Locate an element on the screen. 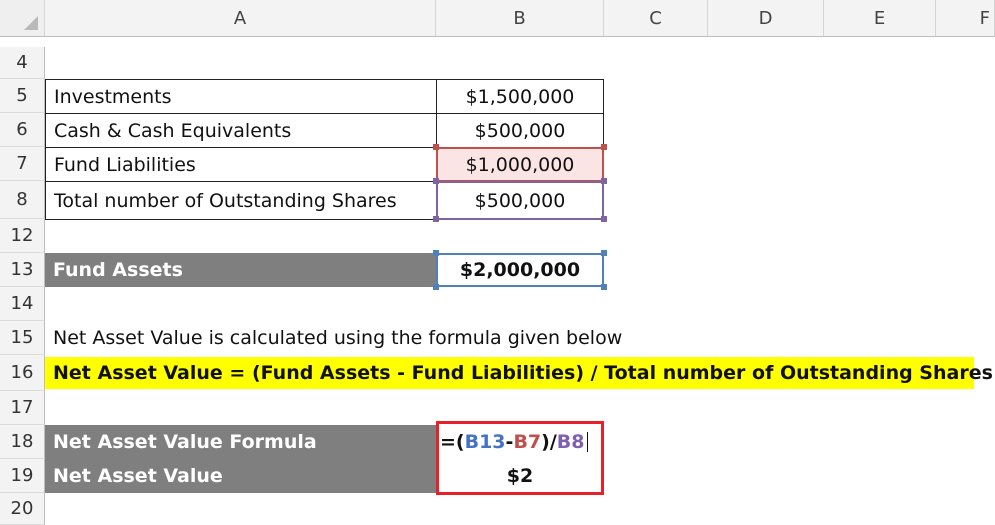  cell-a18: Net Asset Value Formula is located at coordinates (240, 442).